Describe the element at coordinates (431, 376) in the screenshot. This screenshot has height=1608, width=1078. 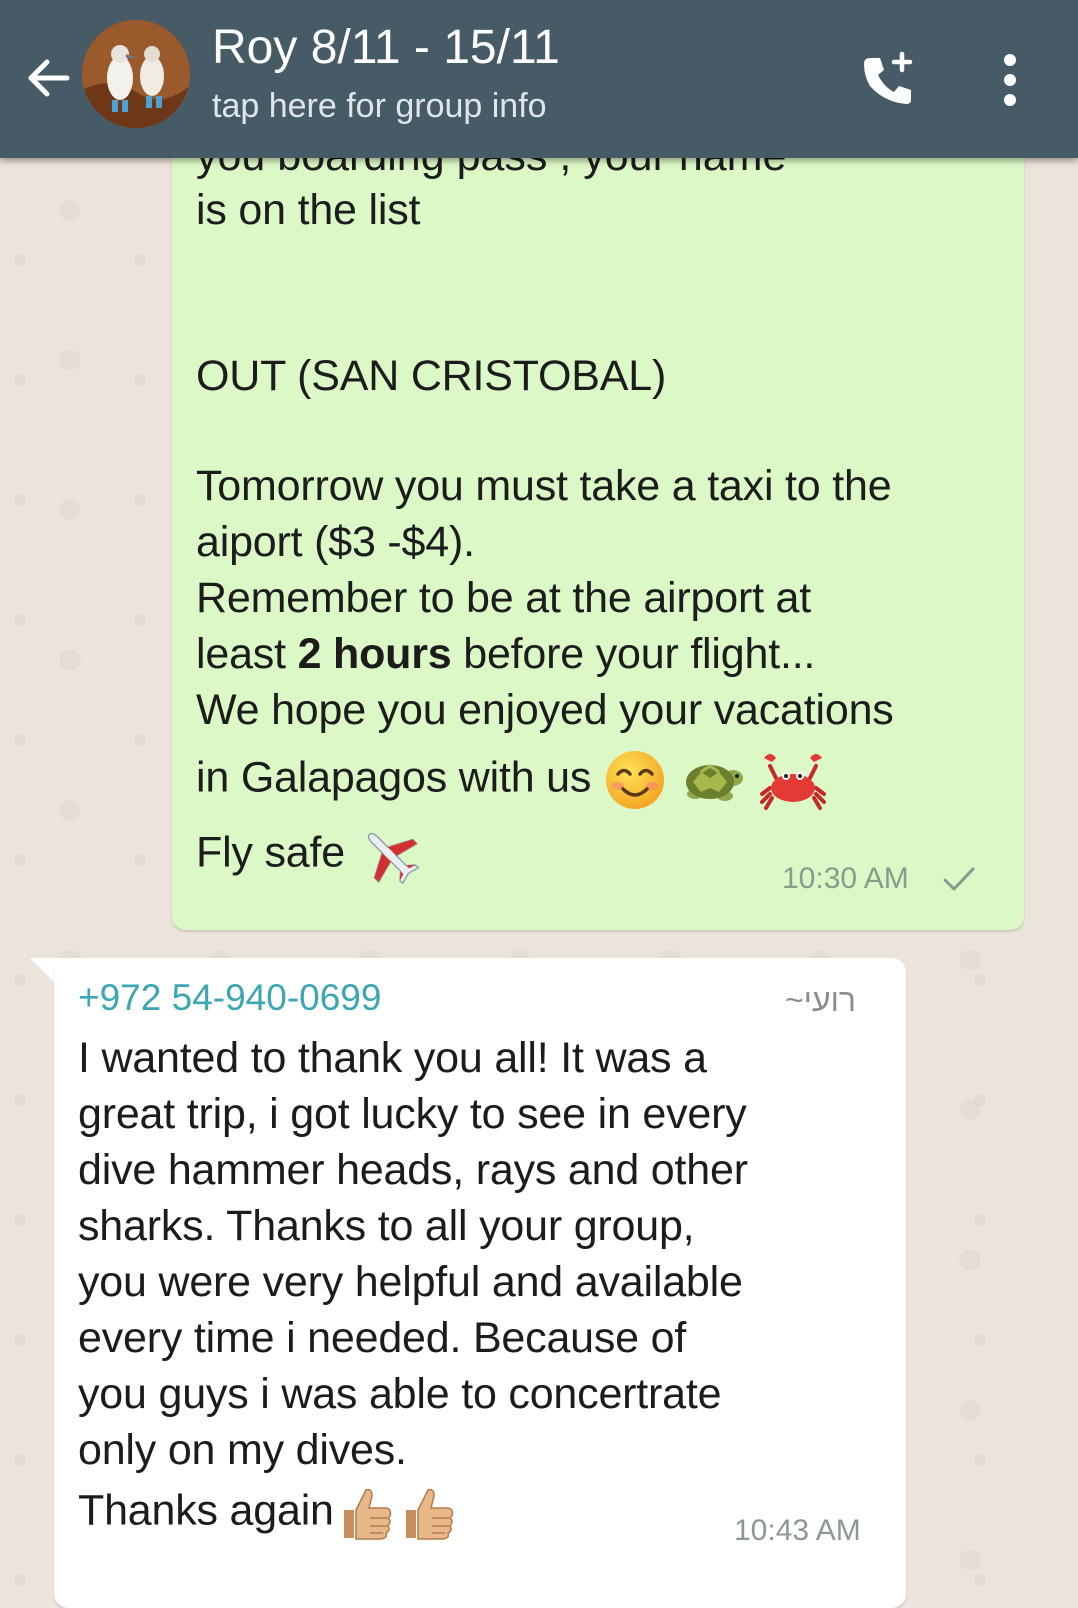
I see `message-heading: OUT (SAN CRISTOBAL)` at that location.